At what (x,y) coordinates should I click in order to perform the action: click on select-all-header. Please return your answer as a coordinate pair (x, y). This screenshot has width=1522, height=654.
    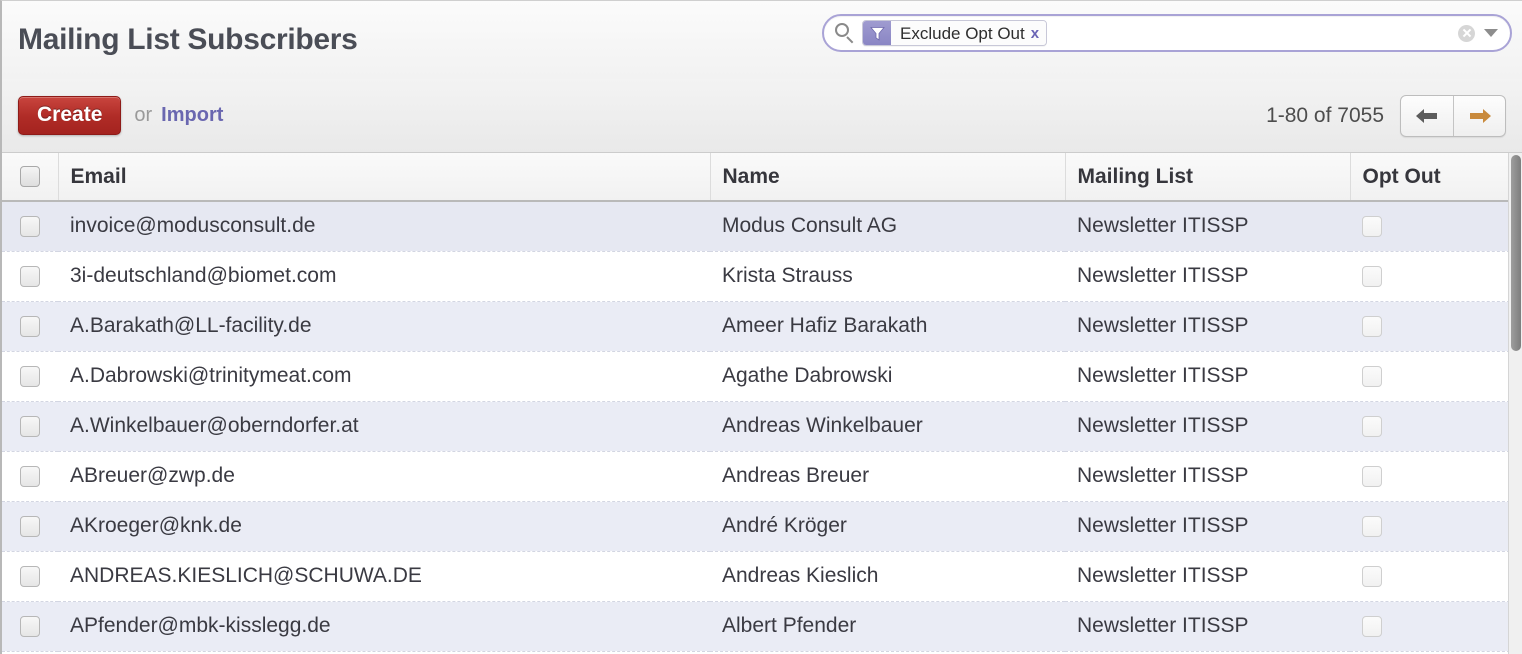
    Looking at the image, I should click on (30, 177).